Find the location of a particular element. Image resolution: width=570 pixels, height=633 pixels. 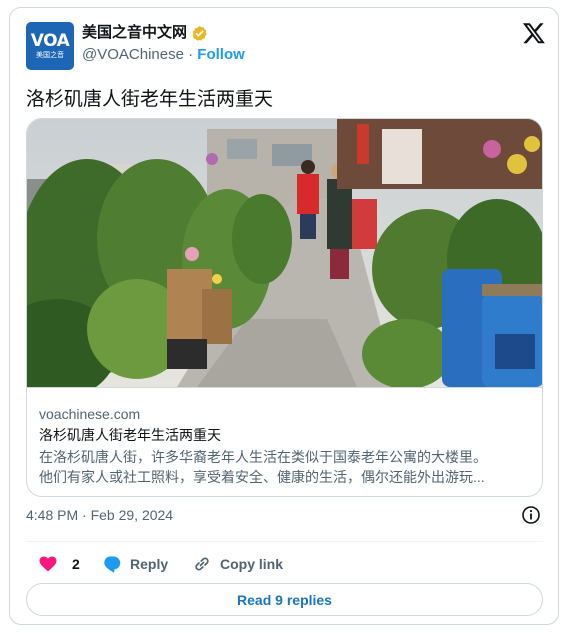

handle: @VOAChinese is located at coordinates (133, 54).